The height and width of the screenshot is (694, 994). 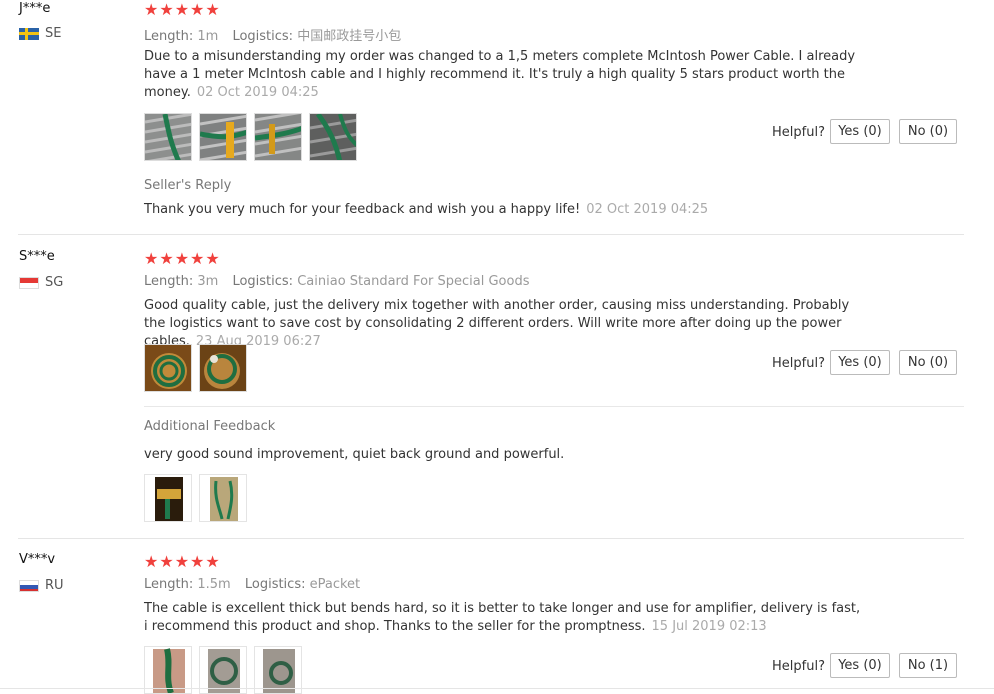 I want to click on review-attributes: Length: 1.5m Logistics: ePacket, so click(x=257, y=584).